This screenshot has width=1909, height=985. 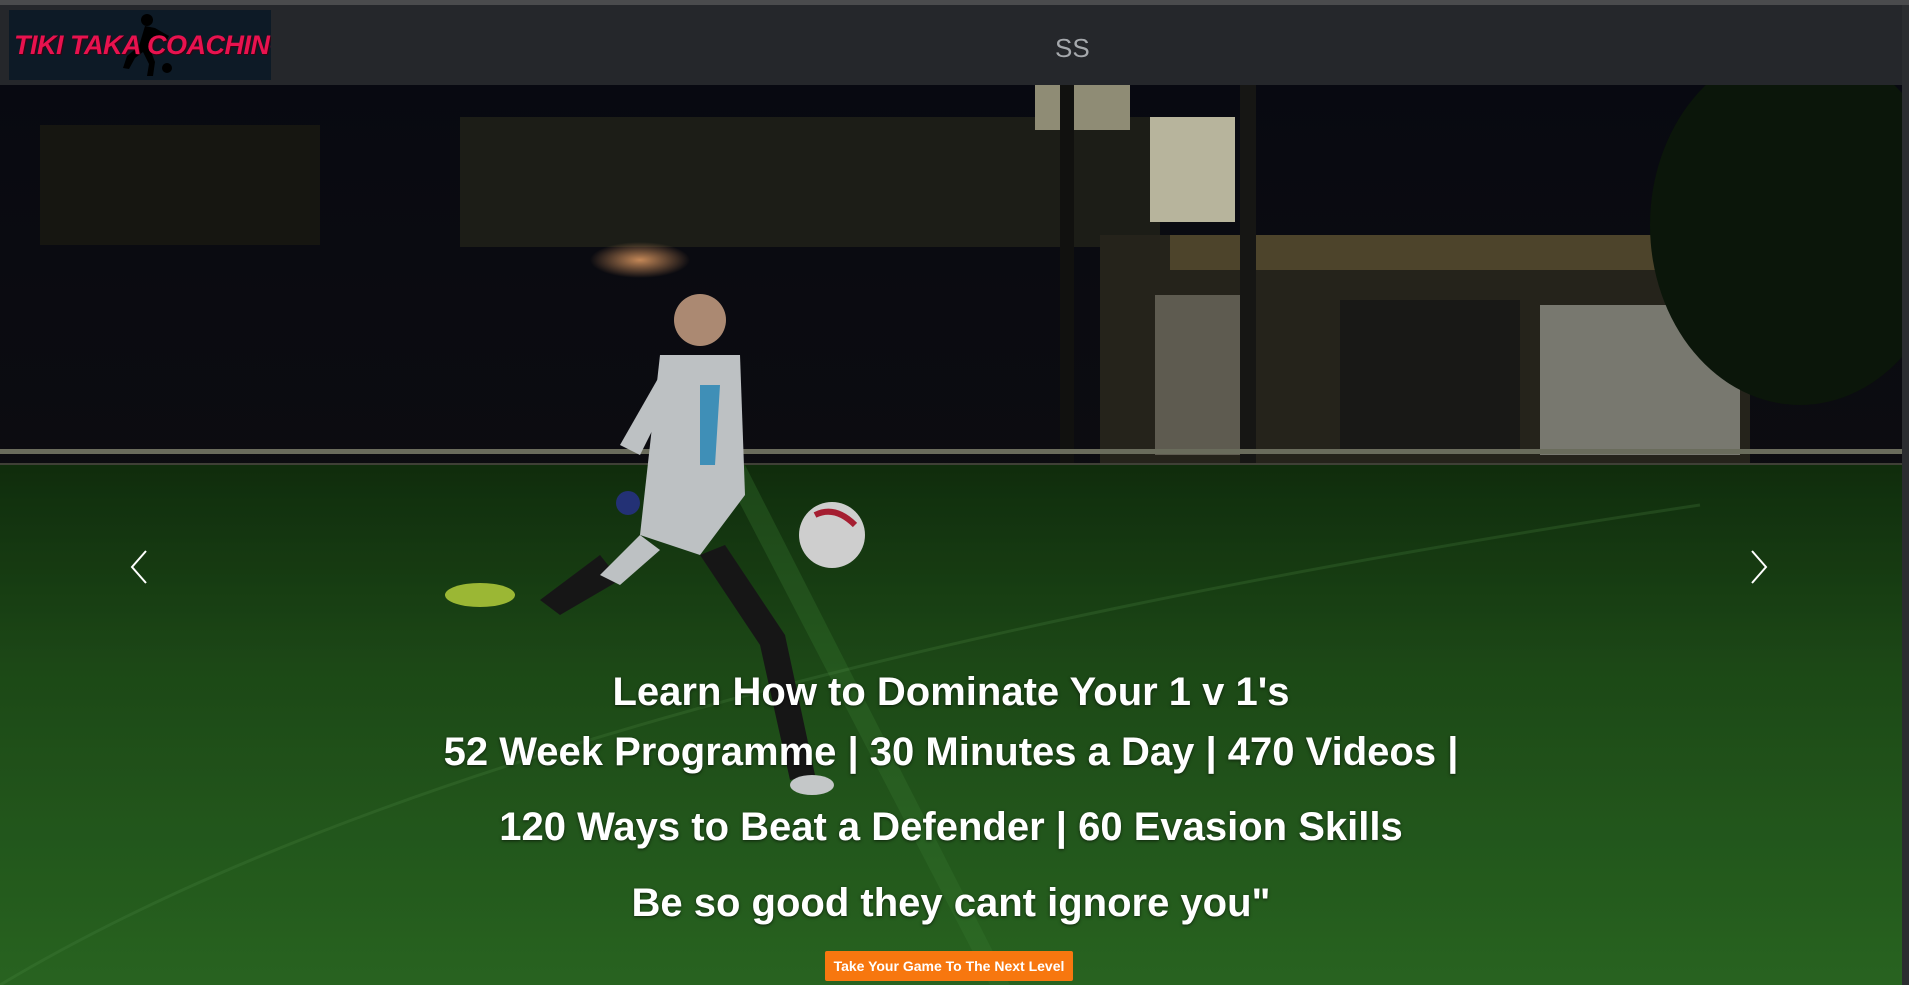 I want to click on carousel-prev-button, so click(x=140, y=567).